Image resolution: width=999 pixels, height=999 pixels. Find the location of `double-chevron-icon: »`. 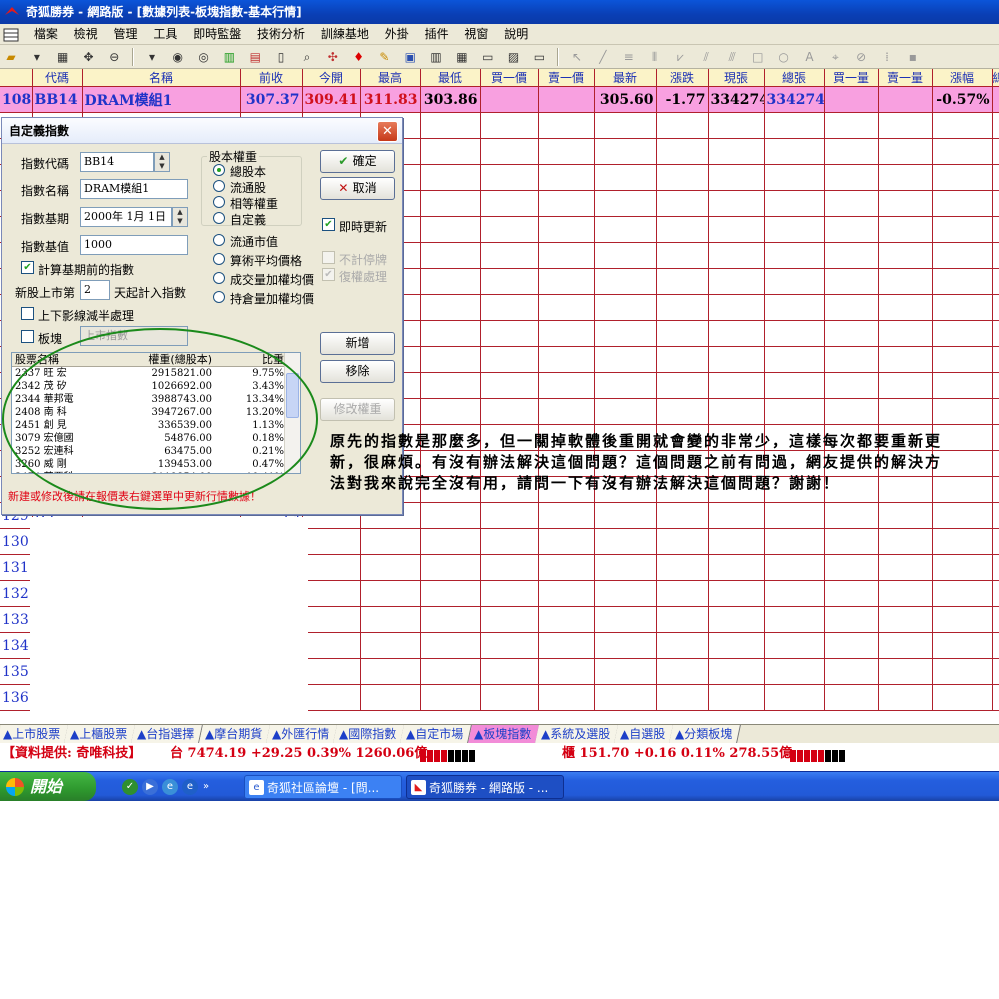

double-chevron-icon: » is located at coordinates (206, 787).